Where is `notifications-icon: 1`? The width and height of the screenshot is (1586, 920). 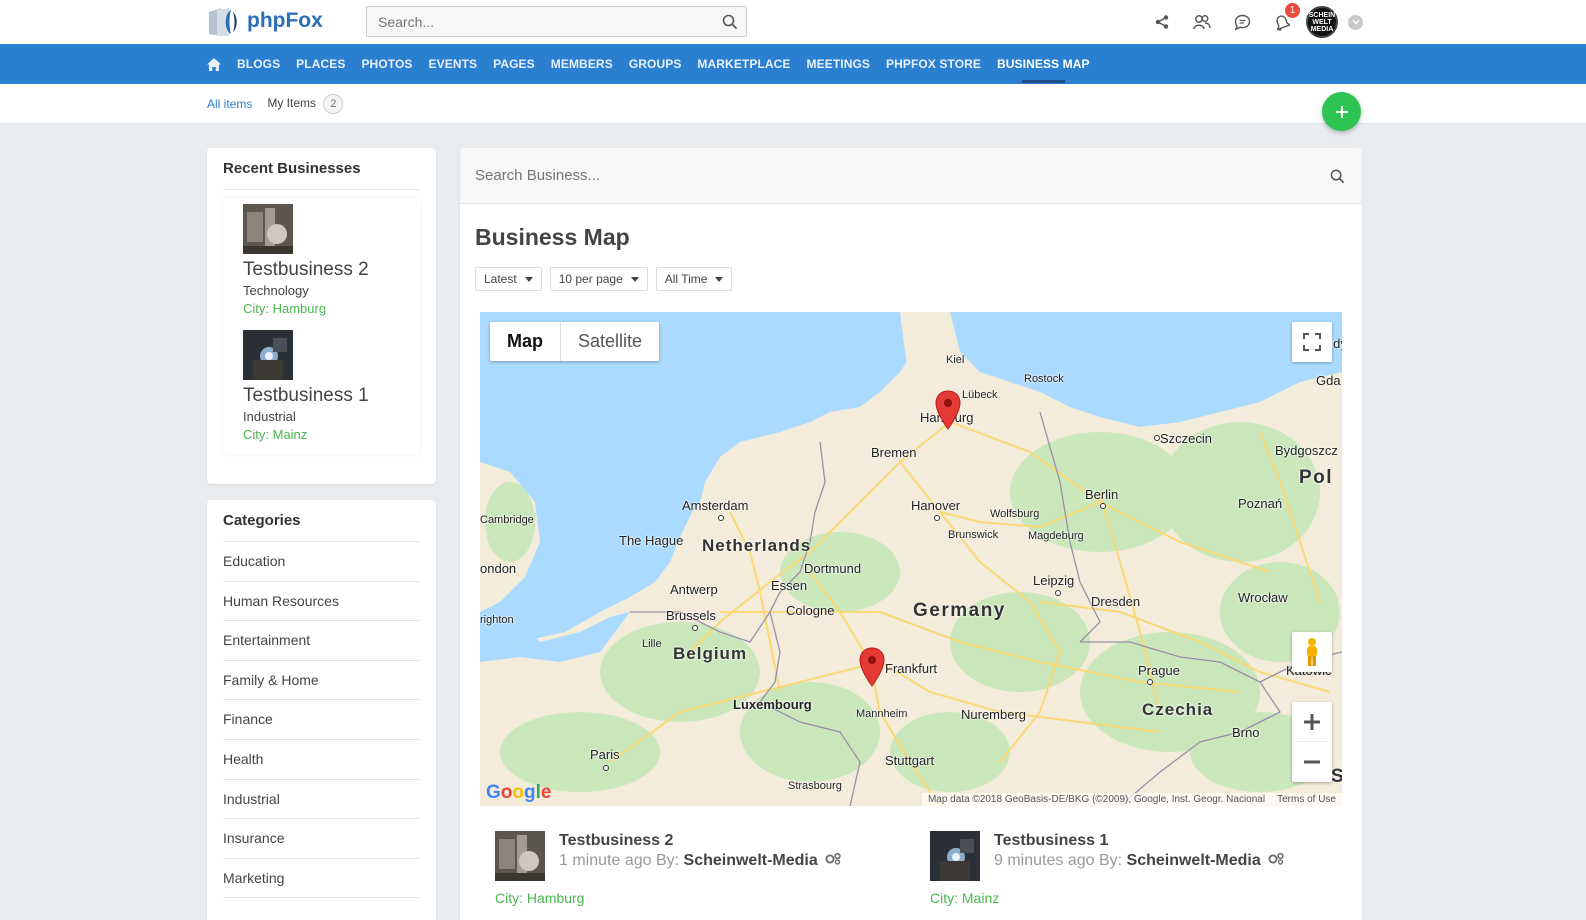 notifications-icon: 1 is located at coordinates (1282, 19).